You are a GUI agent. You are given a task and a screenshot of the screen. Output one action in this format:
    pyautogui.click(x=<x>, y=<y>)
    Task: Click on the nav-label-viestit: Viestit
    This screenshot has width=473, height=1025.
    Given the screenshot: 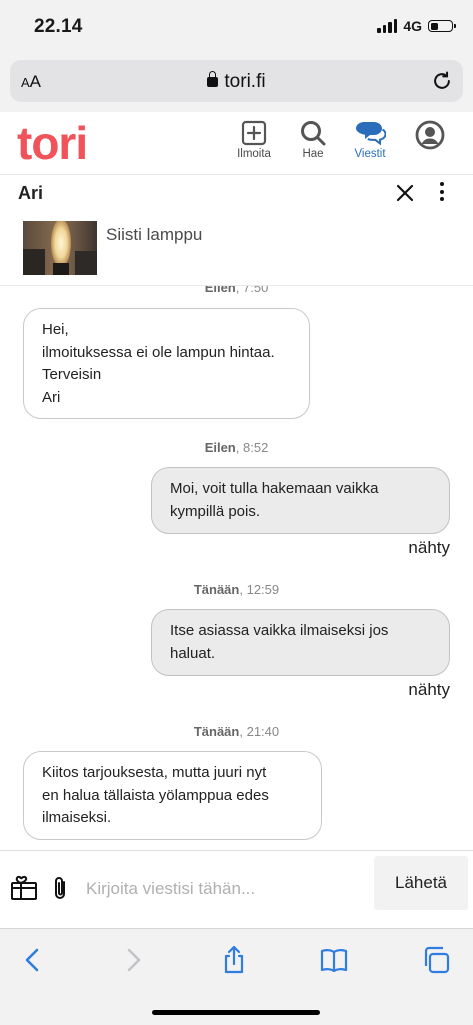 What is the action you would take?
    pyautogui.click(x=370, y=154)
    